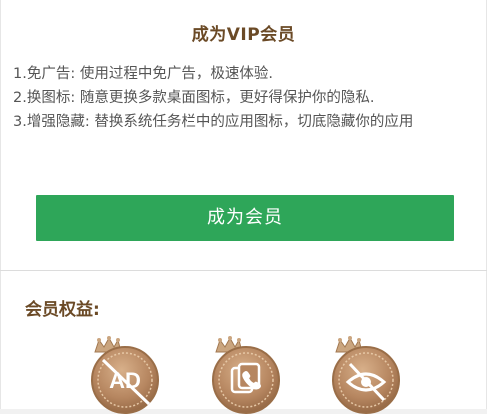  What do you see at coordinates (143, 74) in the screenshot?
I see `feature-item-no-ads: 1.免广告: 使用过程中免广告，极速体验.` at bounding box center [143, 74].